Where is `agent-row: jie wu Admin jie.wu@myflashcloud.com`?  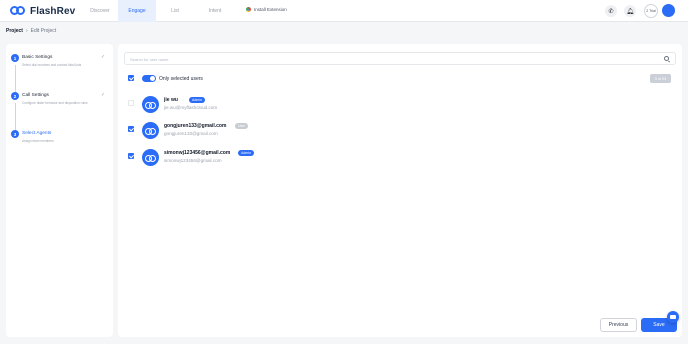 agent-row: jie wu Admin jie.wu@myflashcloud.com is located at coordinates (328, 104).